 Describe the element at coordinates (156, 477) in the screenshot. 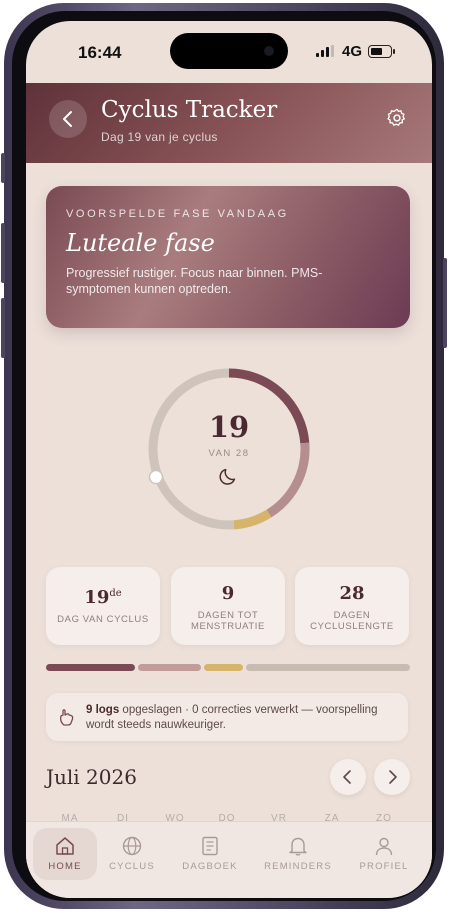

I see `ring-current-marker` at that location.